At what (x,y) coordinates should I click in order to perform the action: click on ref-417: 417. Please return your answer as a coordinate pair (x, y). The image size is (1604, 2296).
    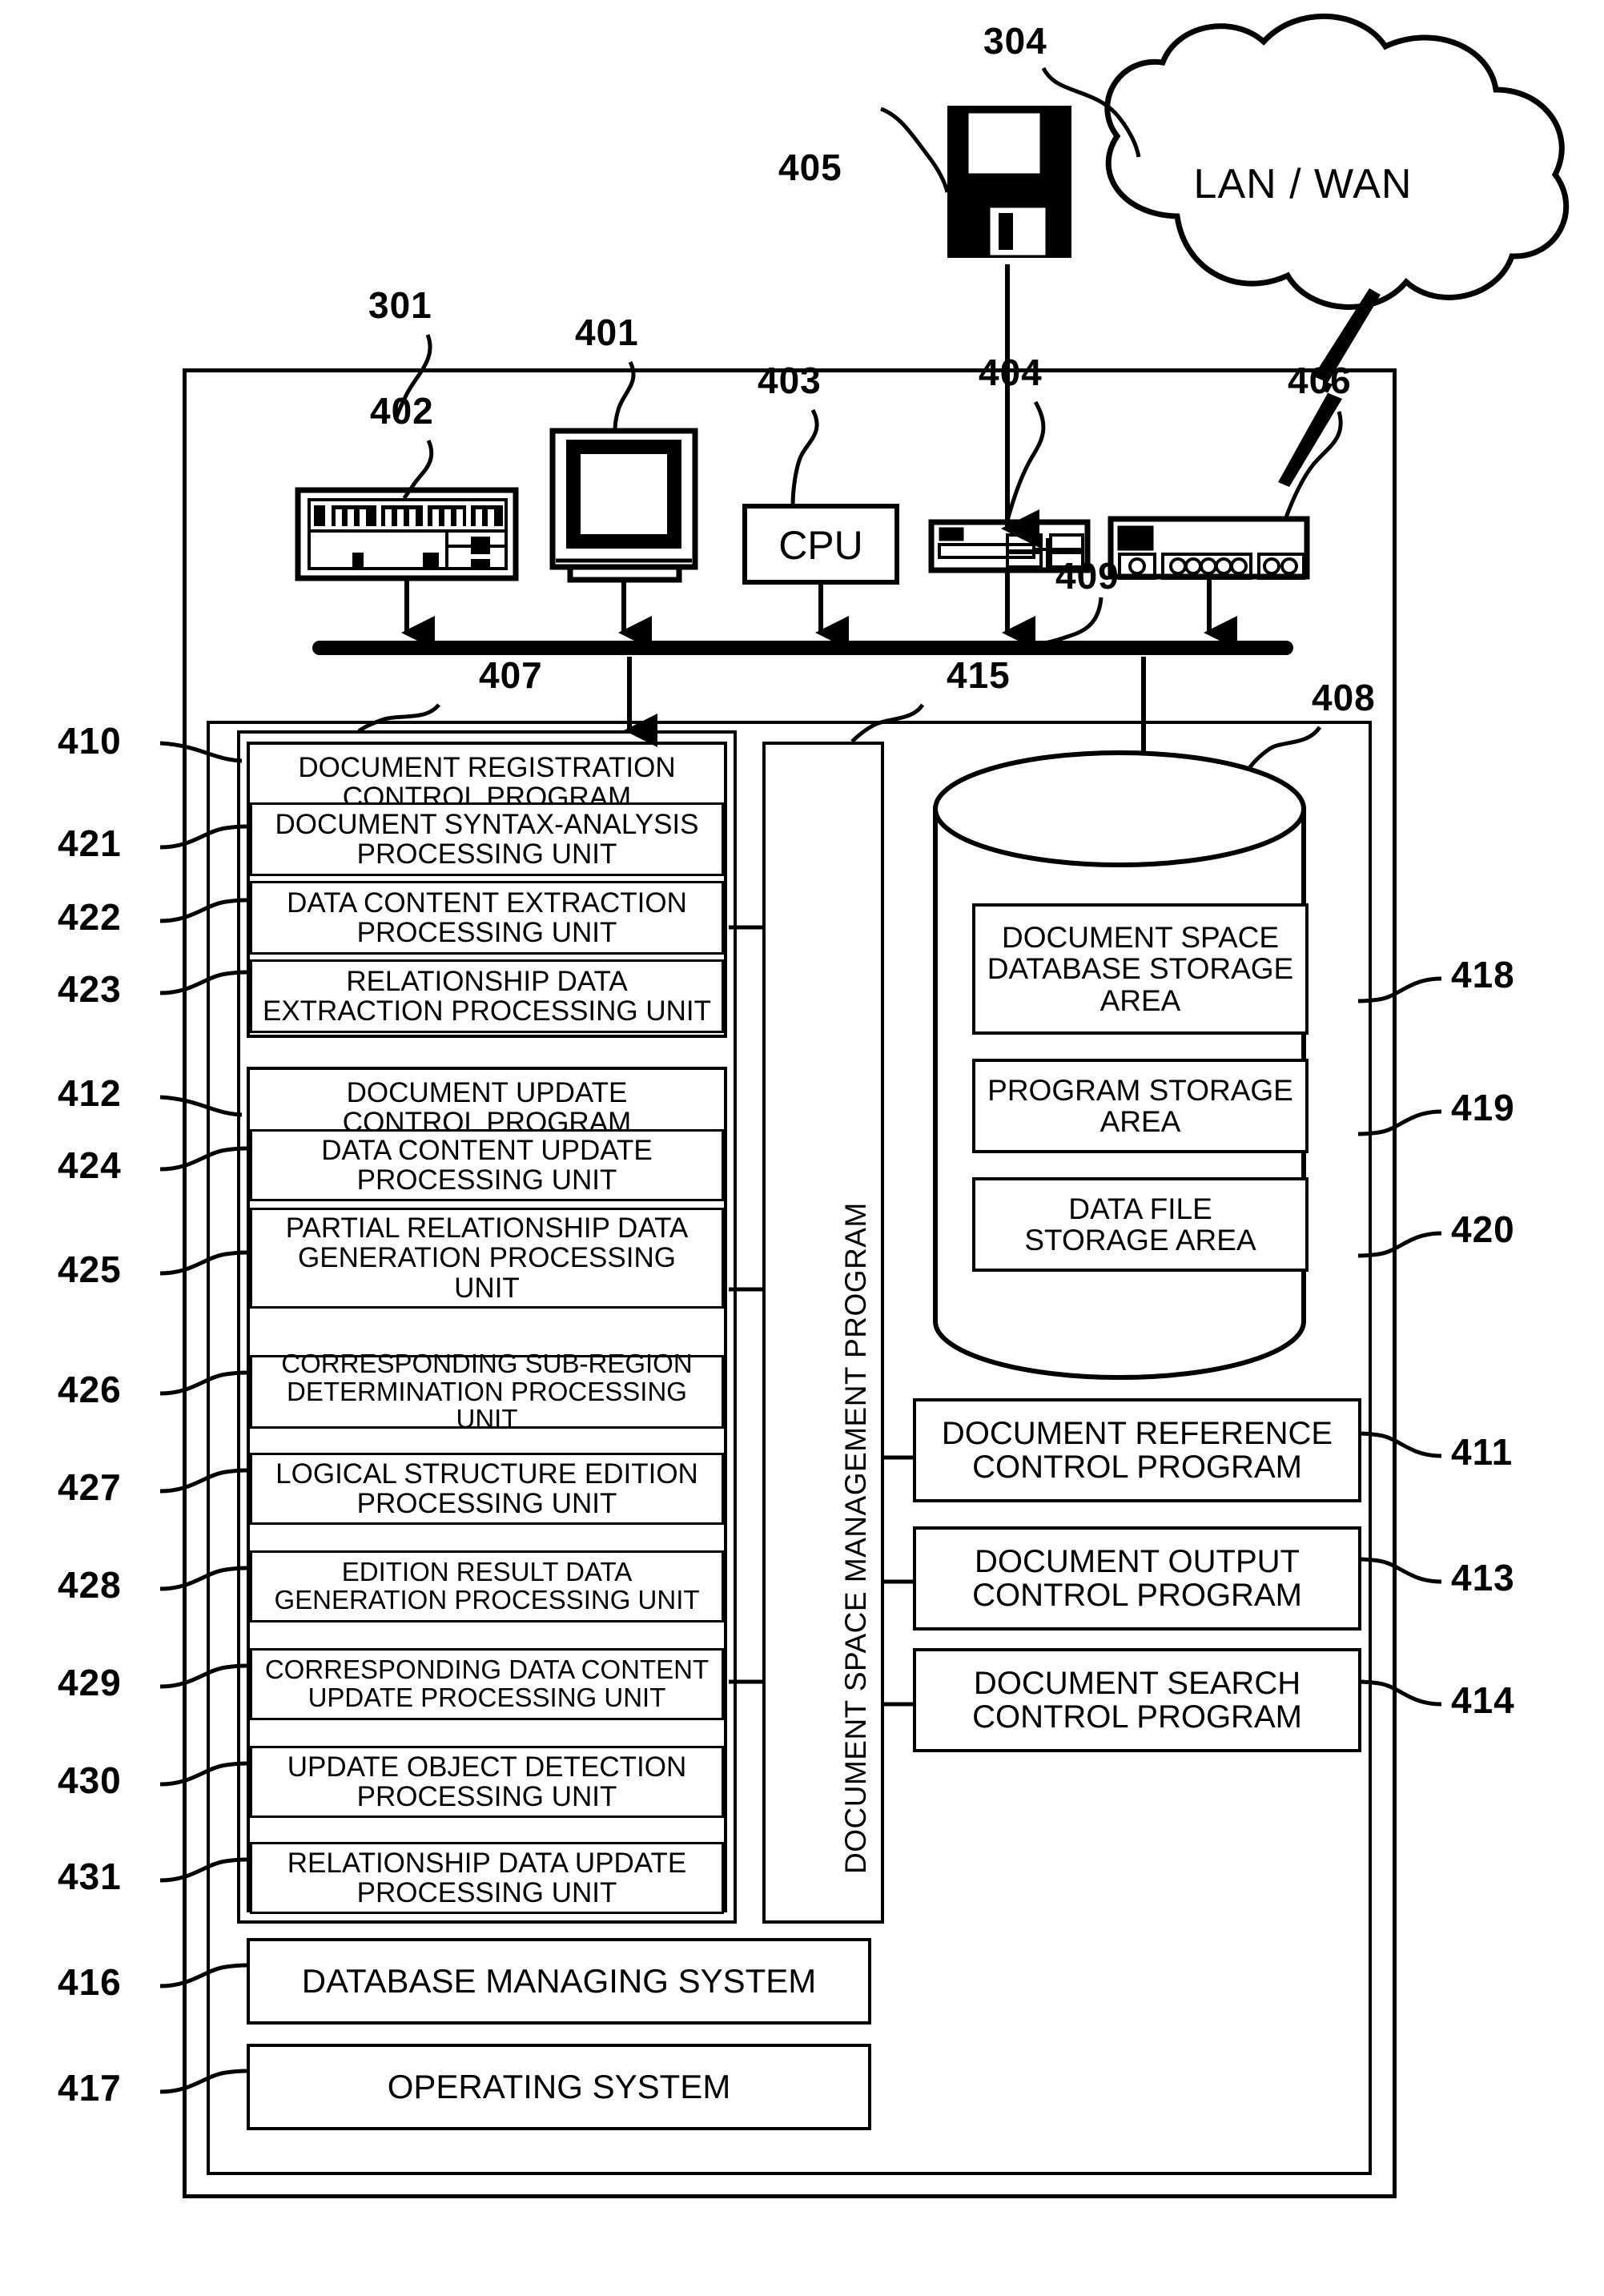
    Looking at the image, I should click on (90, 2088).